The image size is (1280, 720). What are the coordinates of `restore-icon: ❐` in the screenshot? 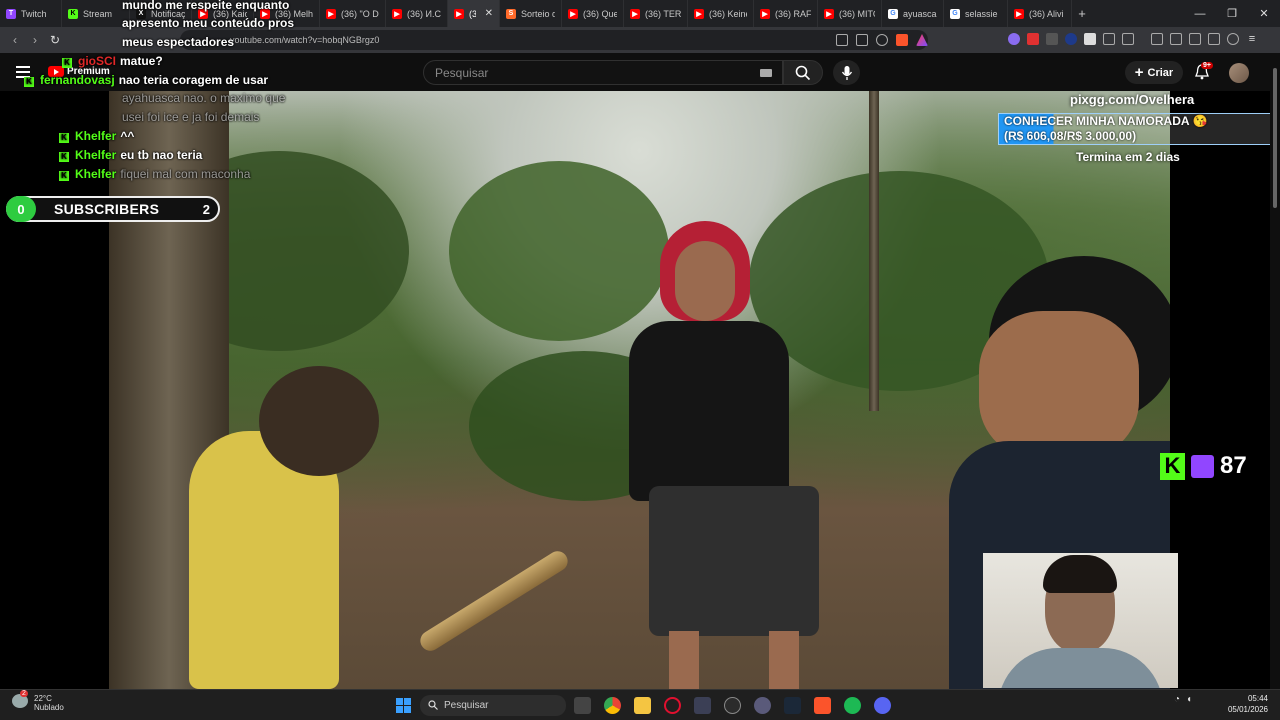 It's located at (1232, 13).